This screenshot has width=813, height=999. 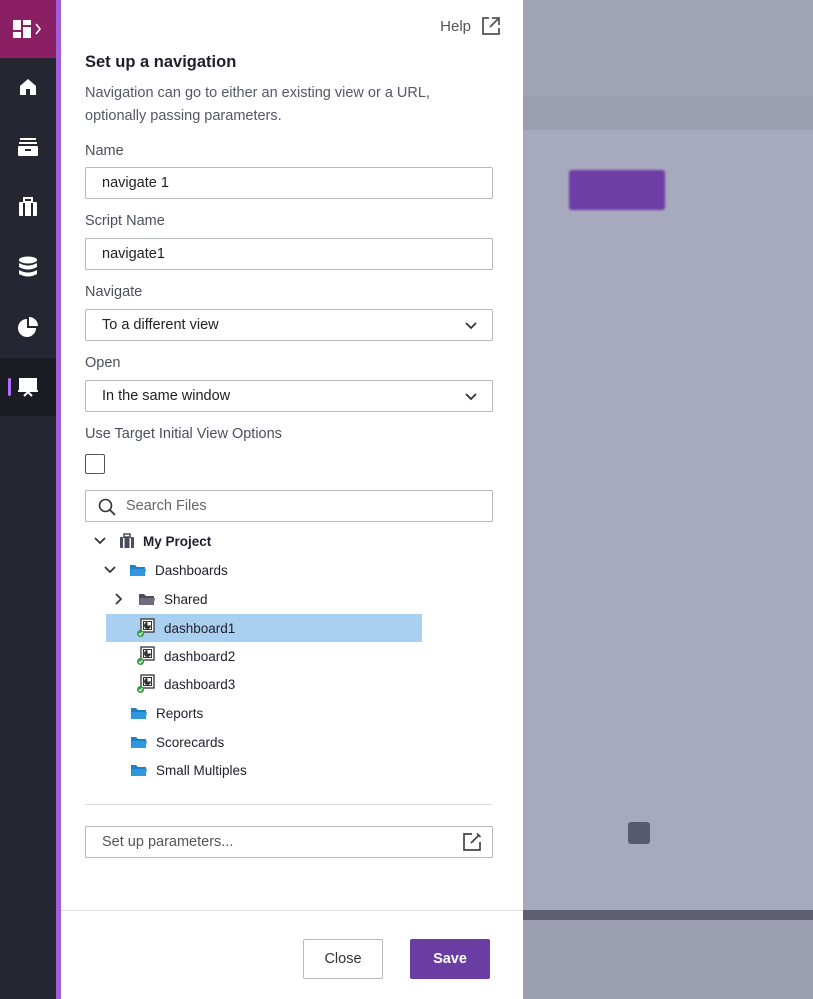 I want to click on tree-item-reports: Reports, so click(x=166, y=713).